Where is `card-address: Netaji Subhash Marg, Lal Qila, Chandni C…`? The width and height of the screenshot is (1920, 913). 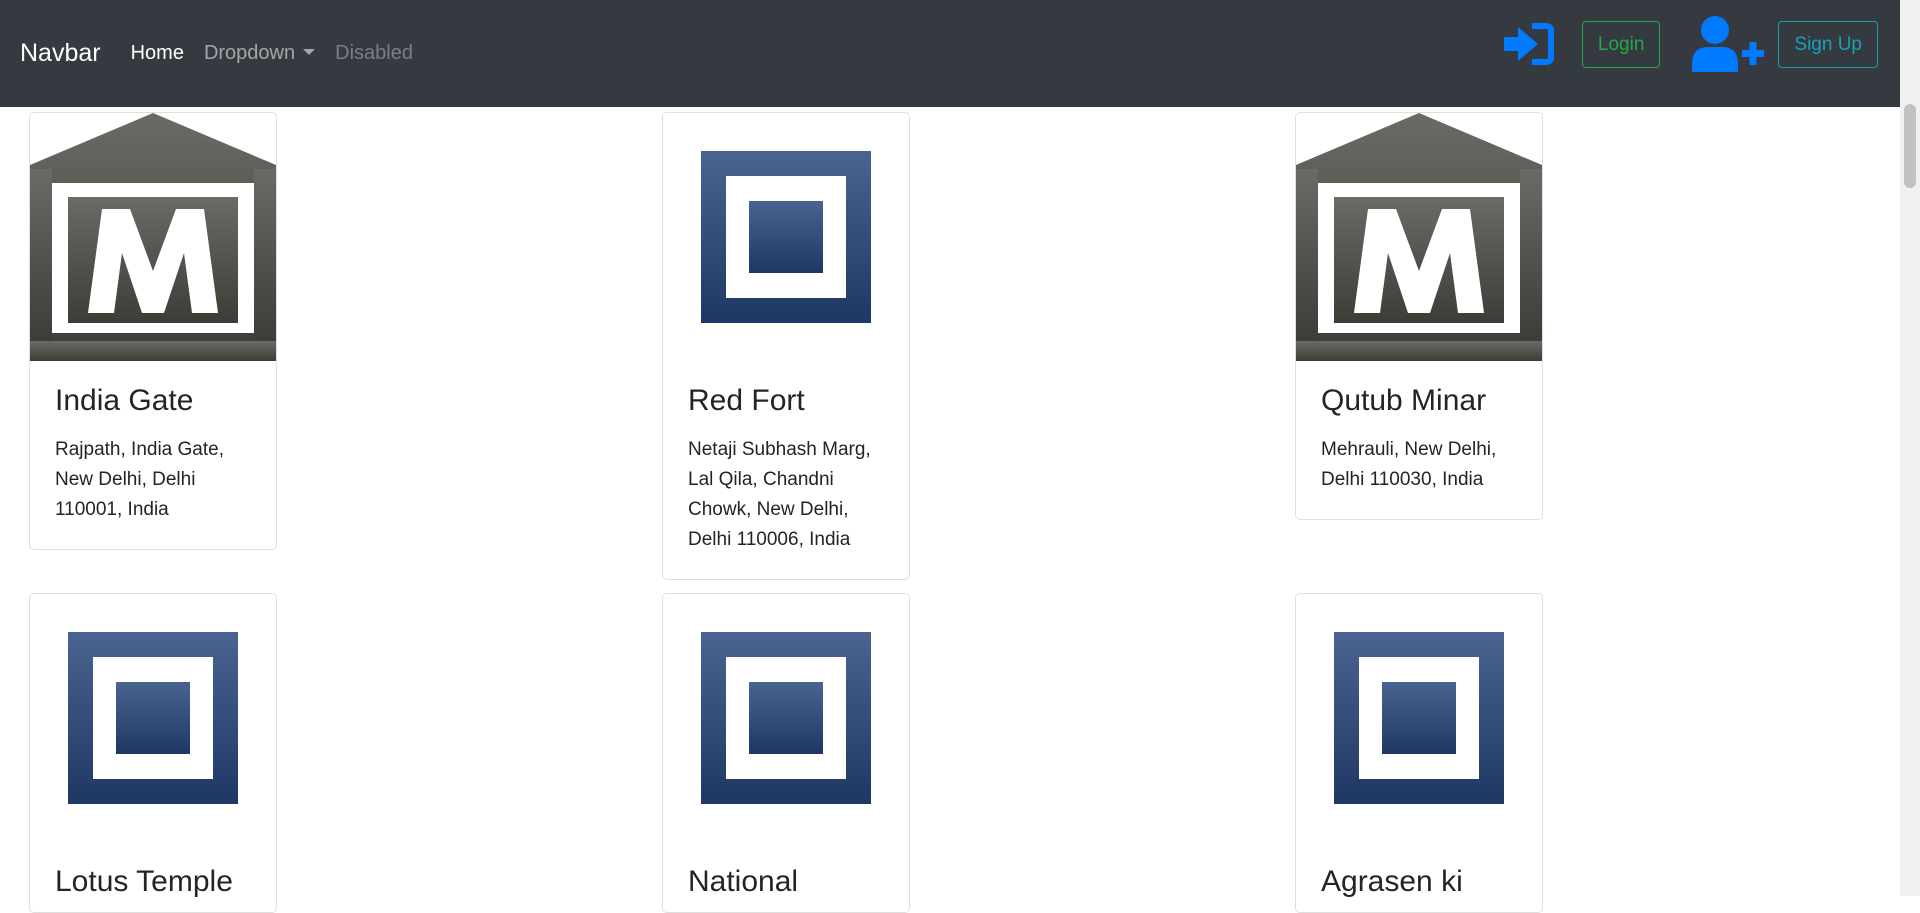 card-address: Netaji Subhash Marg, Lal Qila, Chandni C… is located at coordinates (779, 494).